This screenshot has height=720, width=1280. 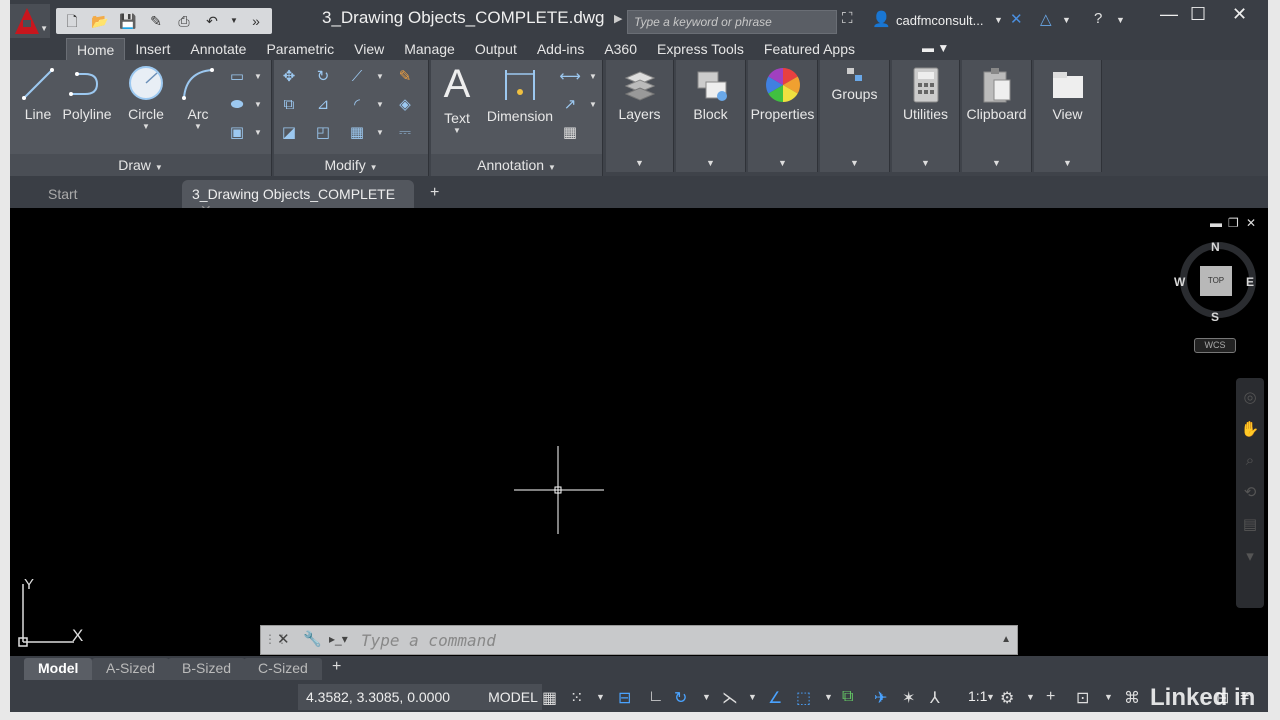 What do you see at coordinates (405, 105) in the screenshot?
I see `explode-icon: ◈` at bounding box center [405, 105].